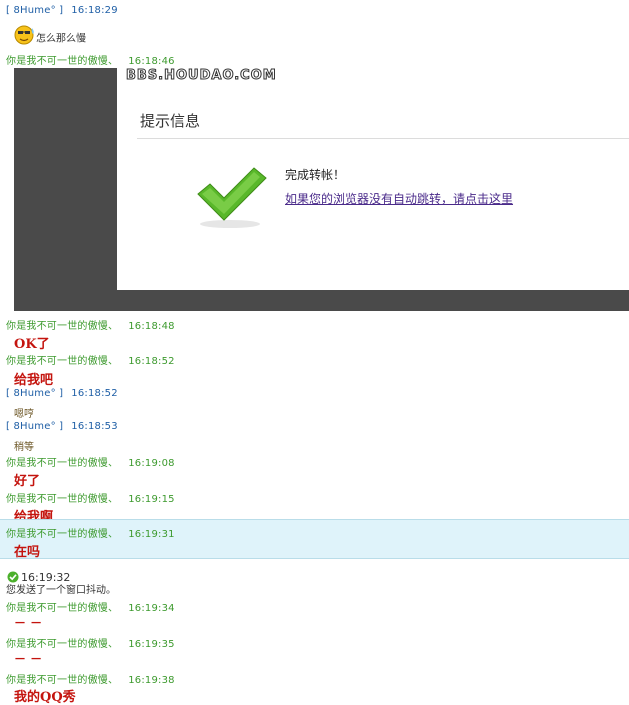  What do you see at coordinates (24, 414) in the screenshot?
I see `message-text: 嗯哼` at bounding box center [24, 414].